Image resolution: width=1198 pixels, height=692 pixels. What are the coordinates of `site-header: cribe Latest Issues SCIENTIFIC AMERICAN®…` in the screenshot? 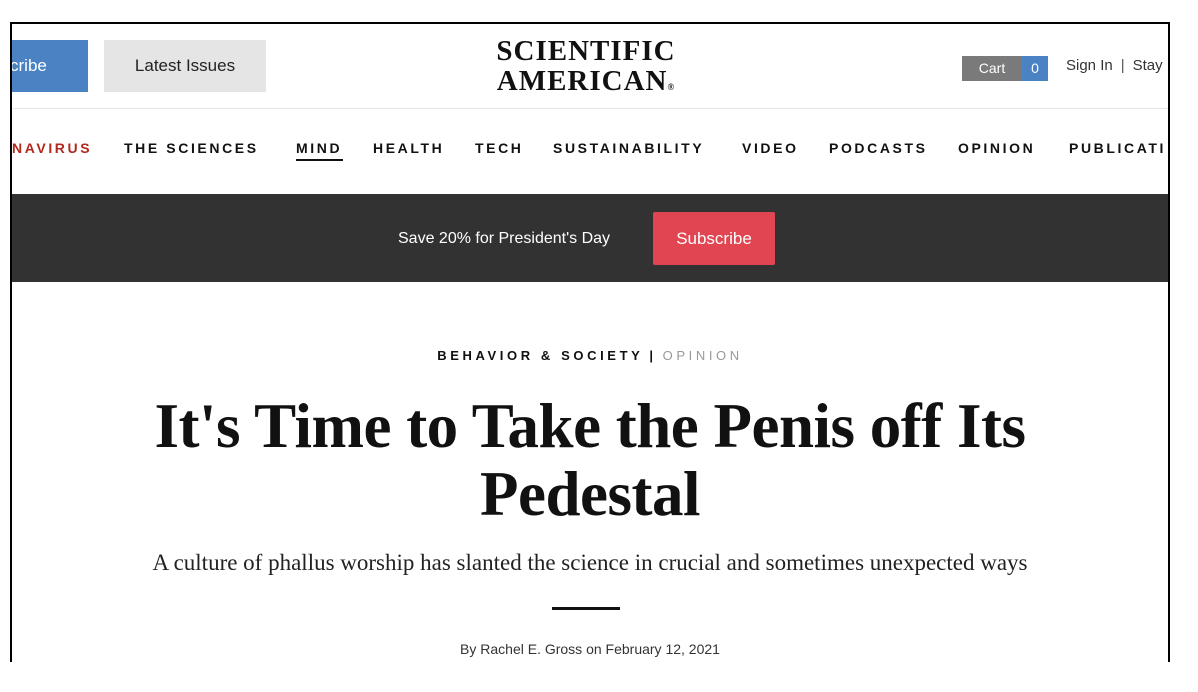 It's located at (590, 66).